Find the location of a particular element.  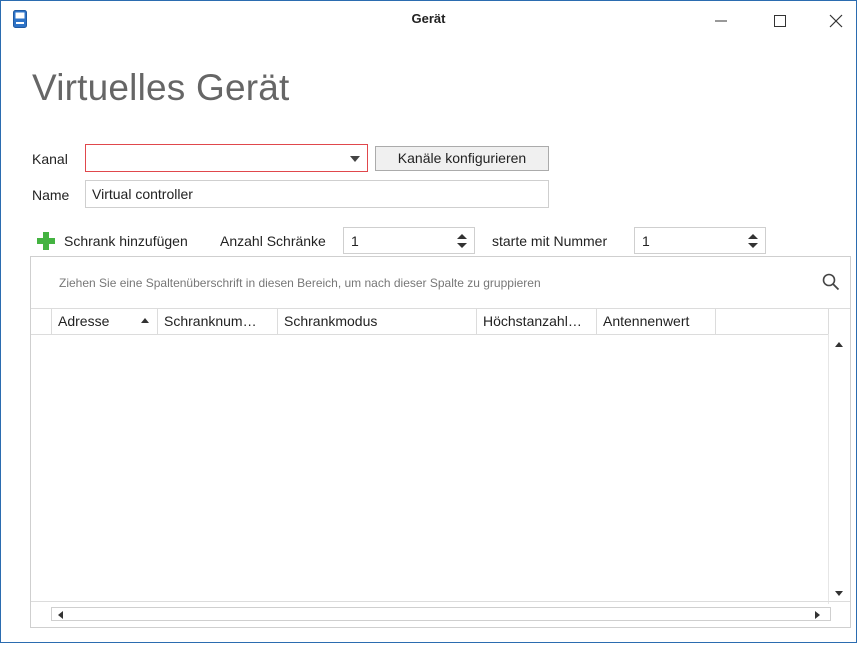

sort-ascending-icon is located at coordinates (145, 320).